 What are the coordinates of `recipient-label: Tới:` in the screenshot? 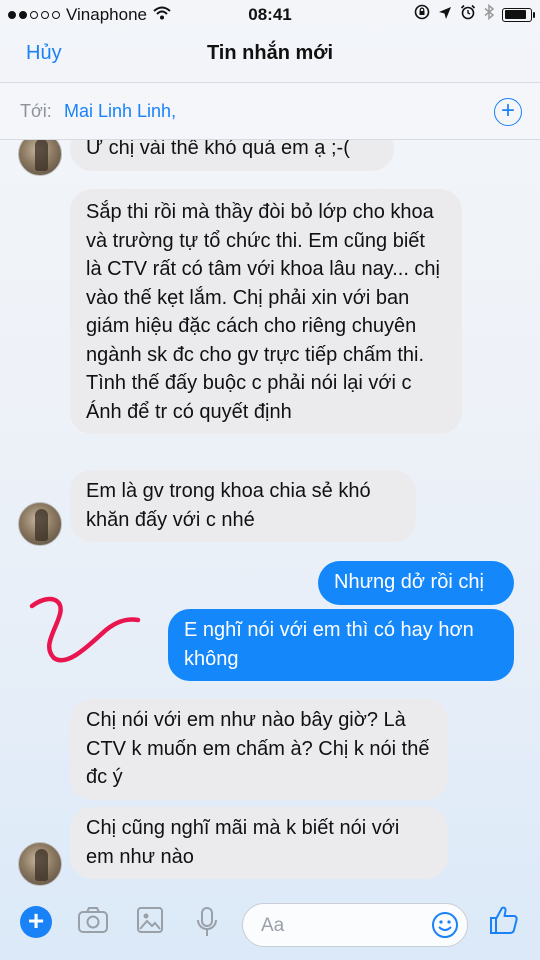 It's located at (36, 111).